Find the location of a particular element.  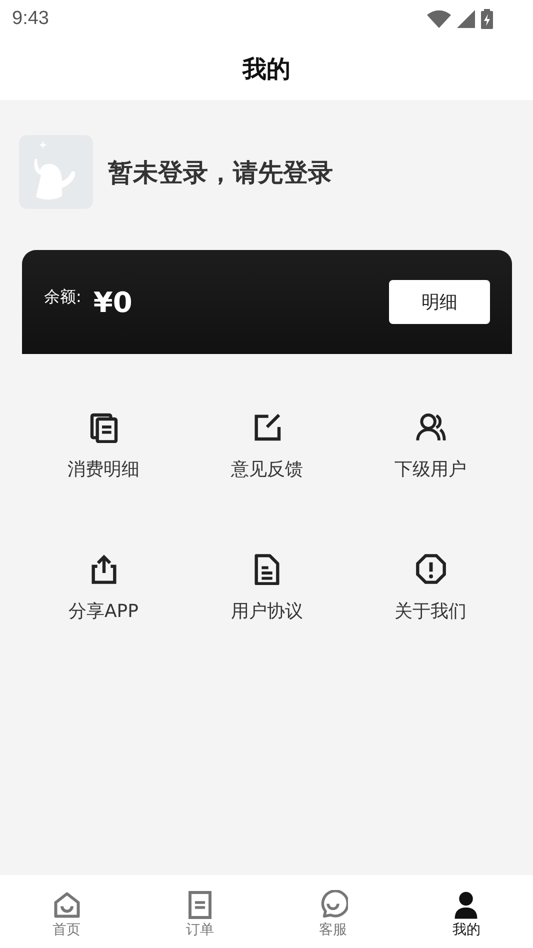

documents-icon is located at coordinates (104, 427).